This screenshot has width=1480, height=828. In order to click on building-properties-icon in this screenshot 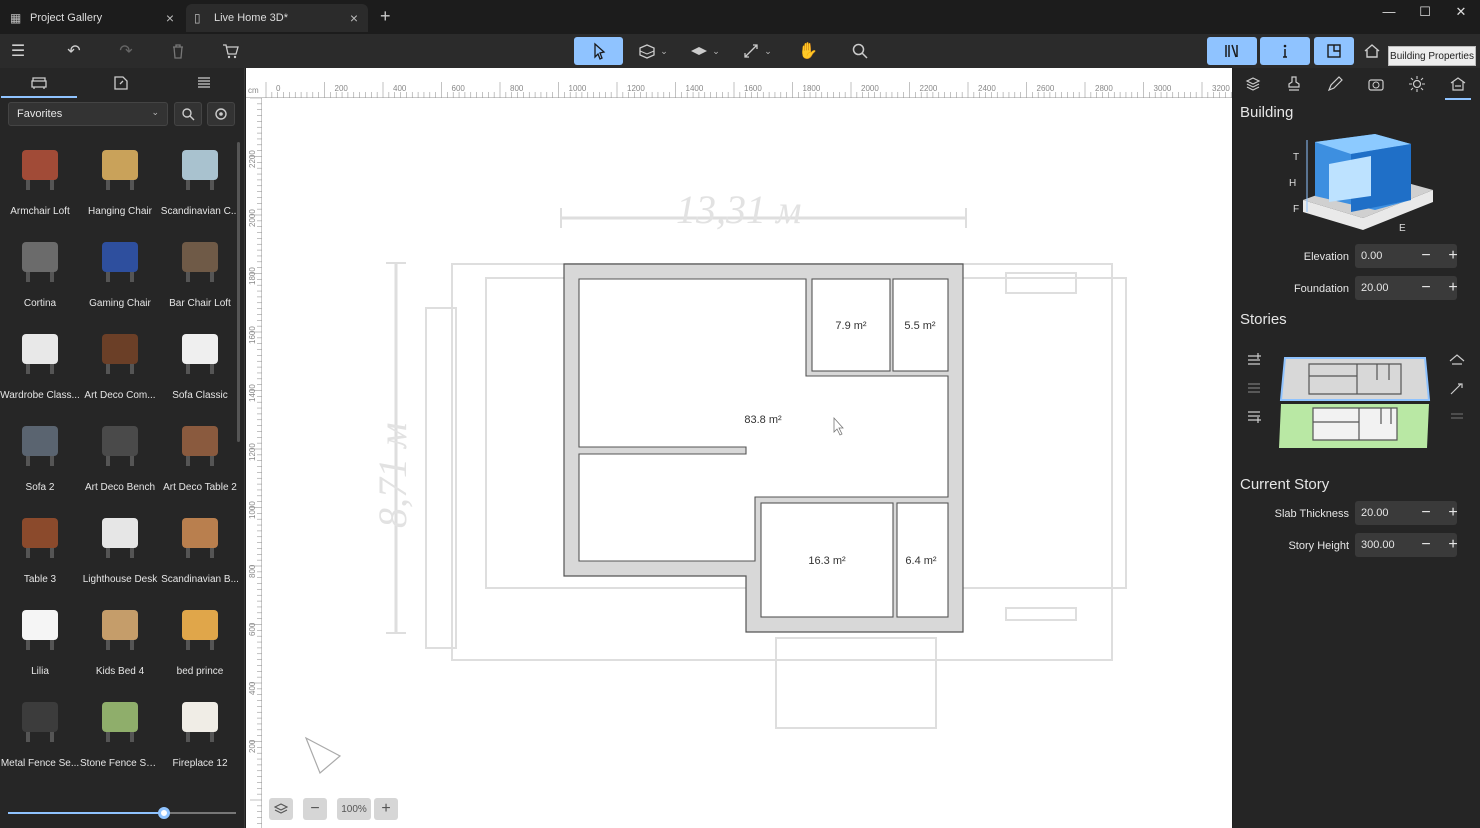, I will do `click(1458, 86)`.